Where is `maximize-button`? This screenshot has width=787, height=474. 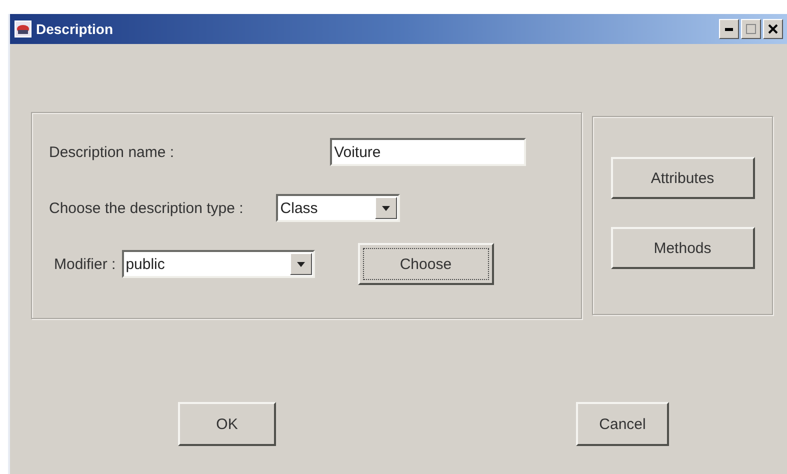
maximize-button is located at coordinates (751, 29).